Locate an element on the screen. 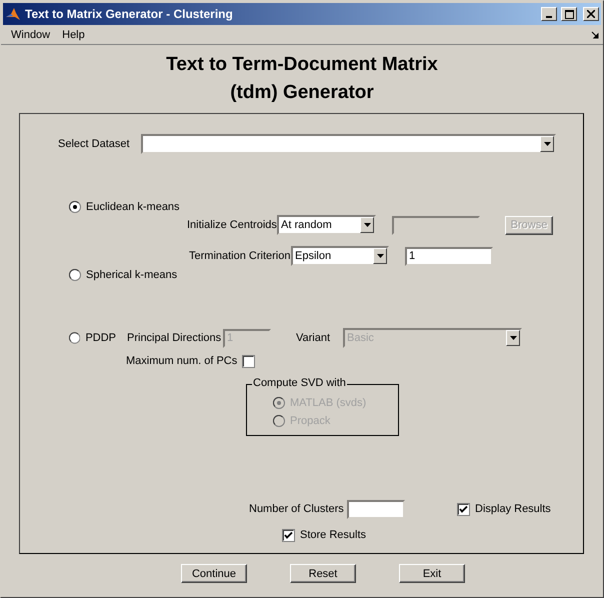  maximize-button is located at coordinates (569, 14).